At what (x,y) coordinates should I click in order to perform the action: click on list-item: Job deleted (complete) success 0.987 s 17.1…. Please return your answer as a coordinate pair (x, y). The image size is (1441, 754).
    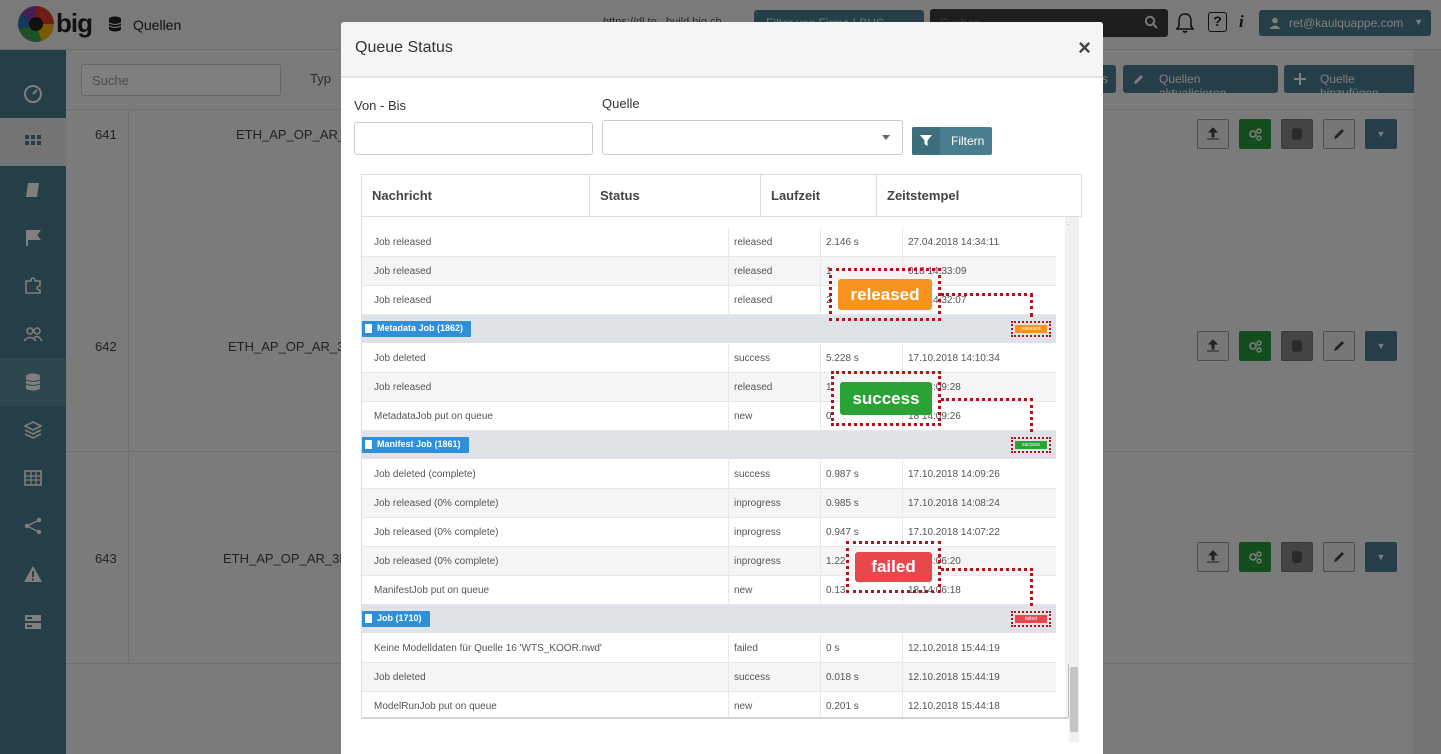
    Looking at the image, I should click on (709, 474).